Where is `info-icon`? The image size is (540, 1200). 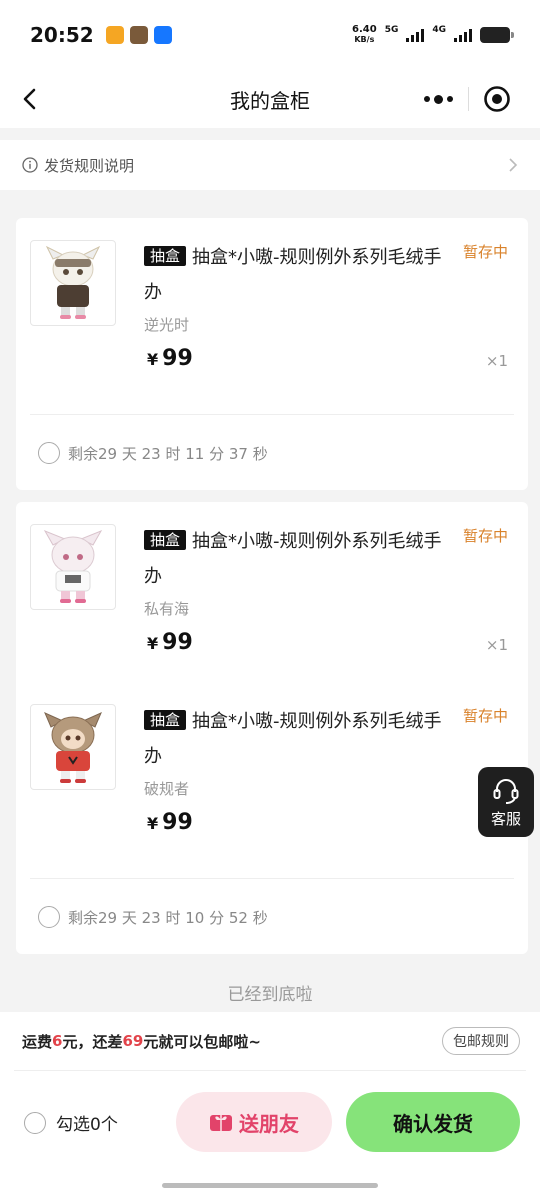
info-icon is located at coordinates (30, 165).